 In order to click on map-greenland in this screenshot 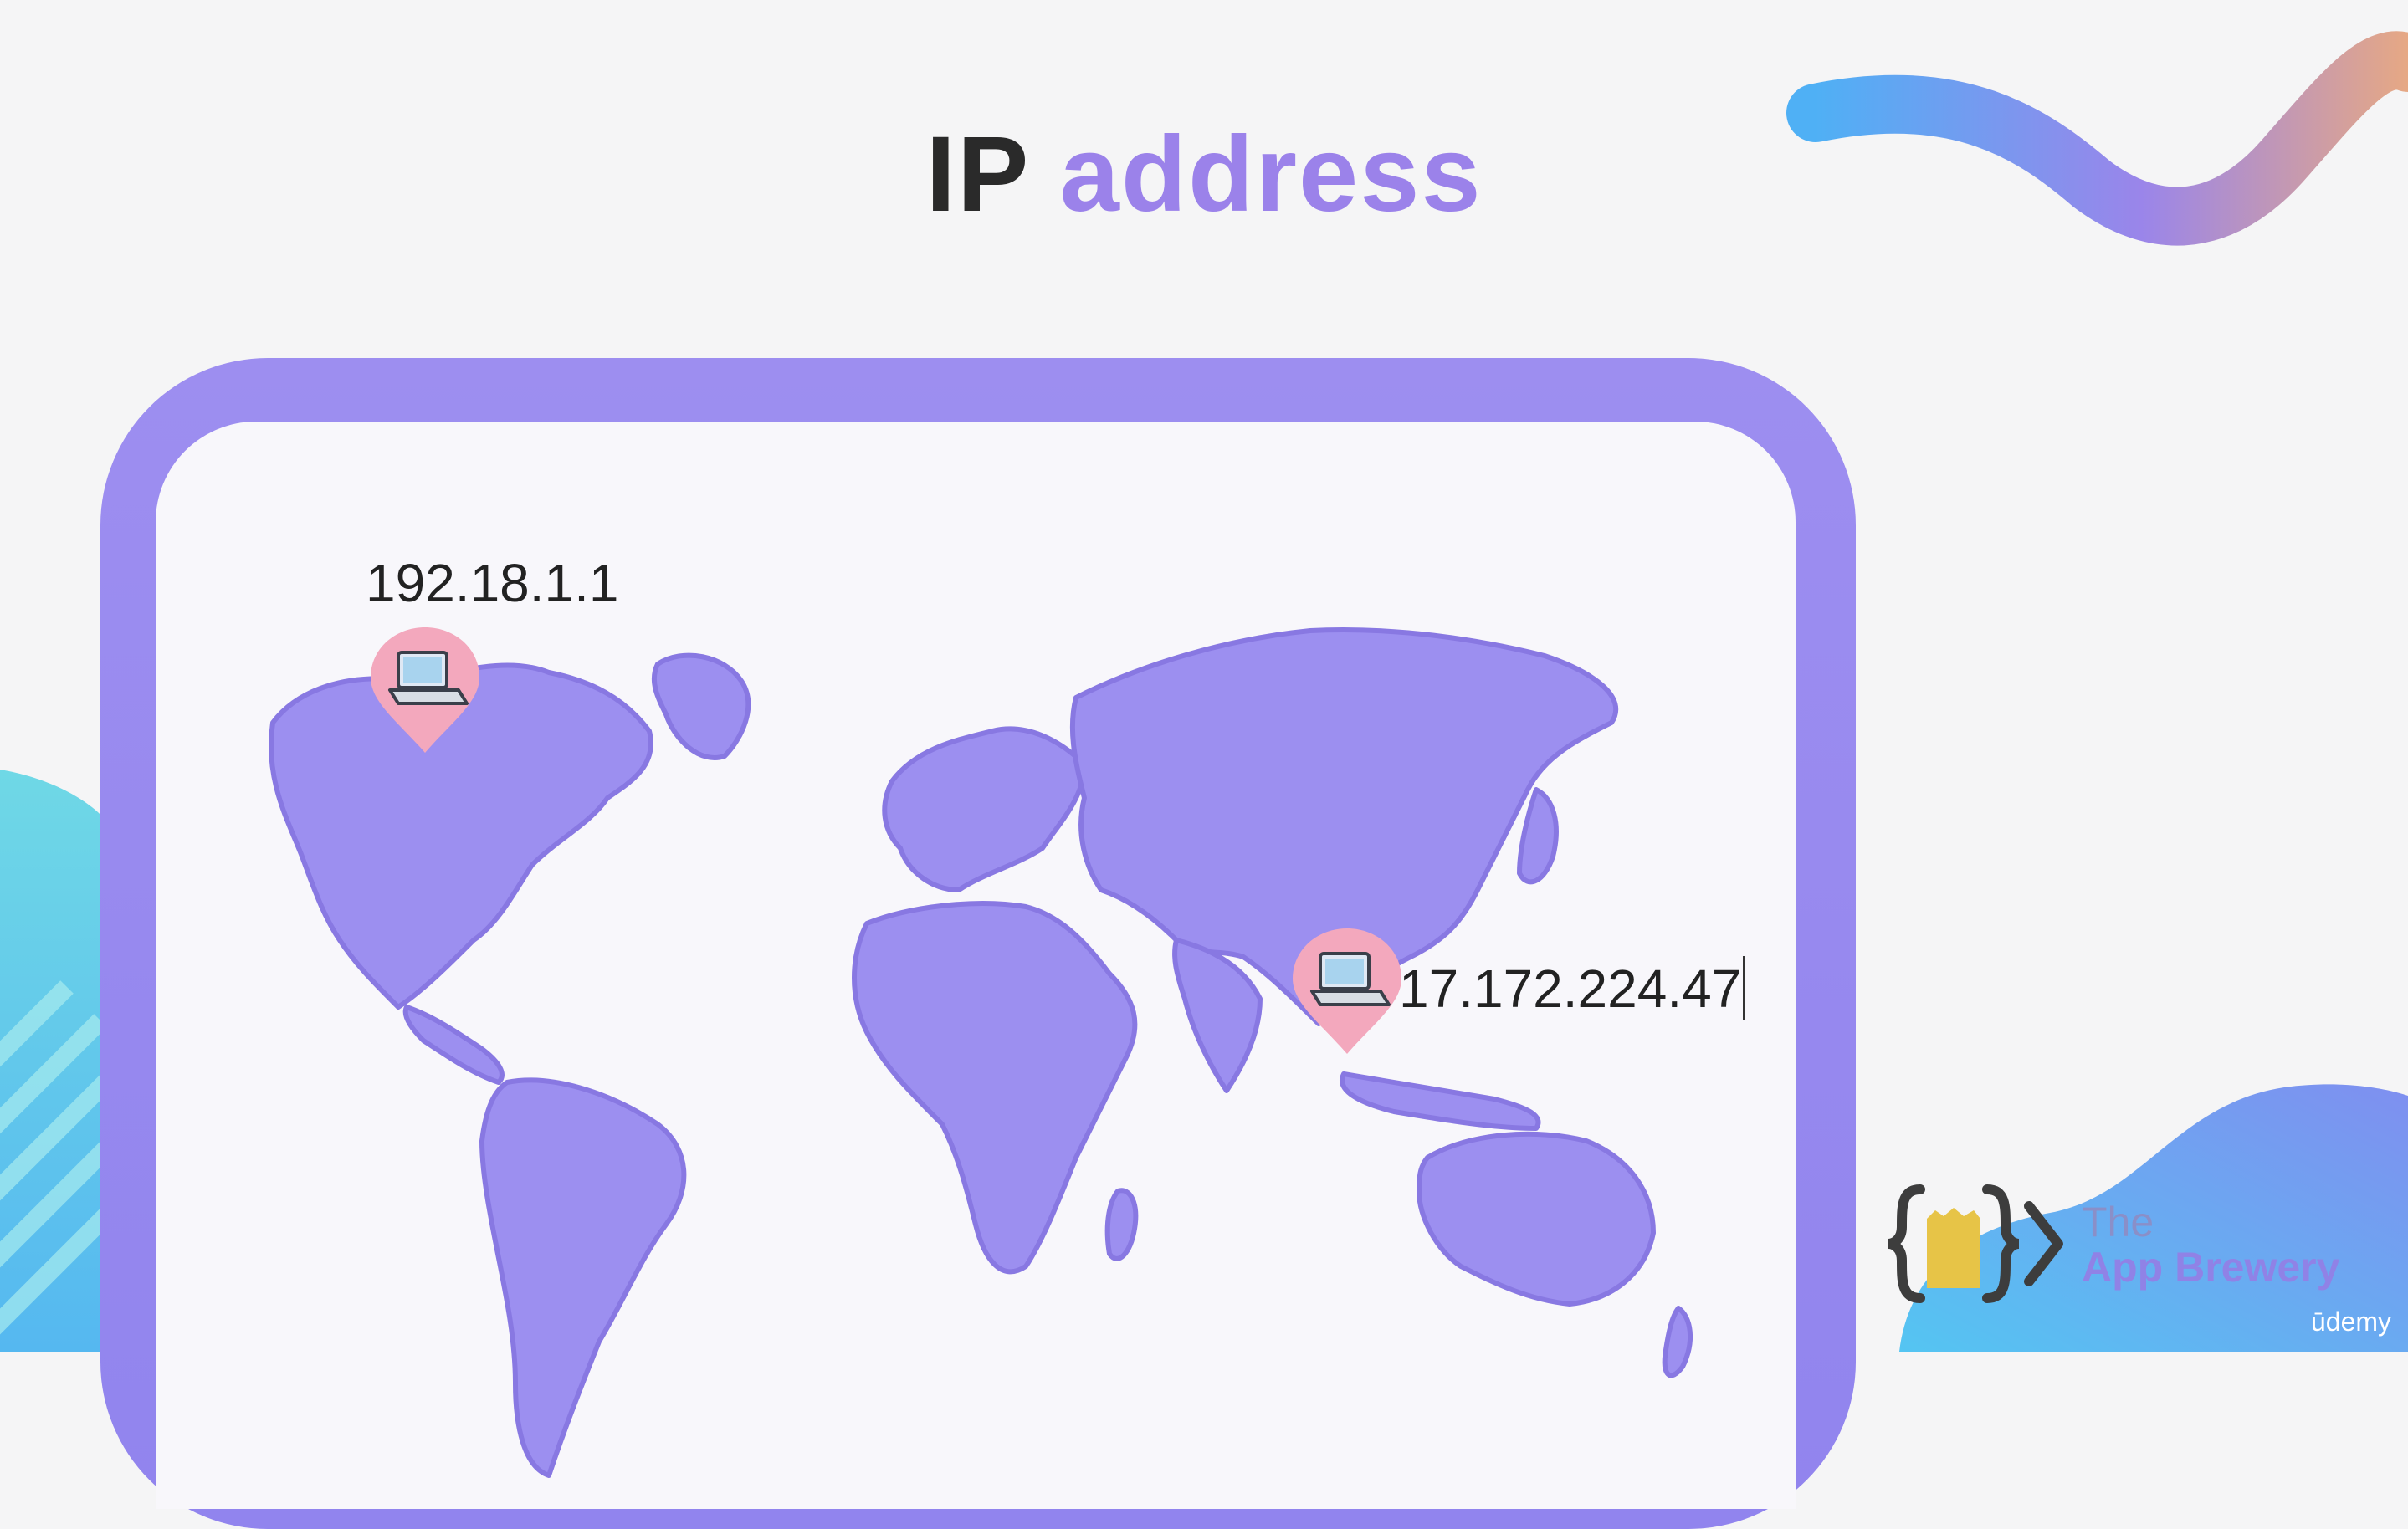, I will do `click(701, 706)`.